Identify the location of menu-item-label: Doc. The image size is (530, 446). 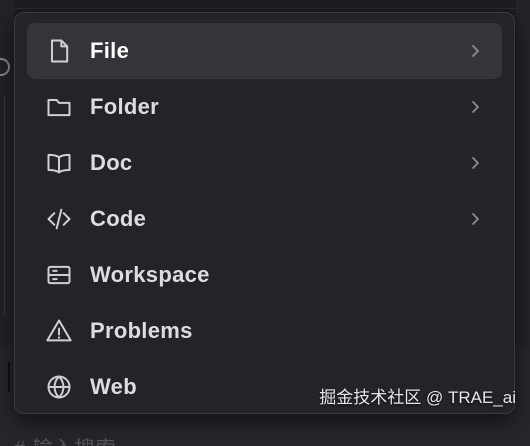
(111, 162).